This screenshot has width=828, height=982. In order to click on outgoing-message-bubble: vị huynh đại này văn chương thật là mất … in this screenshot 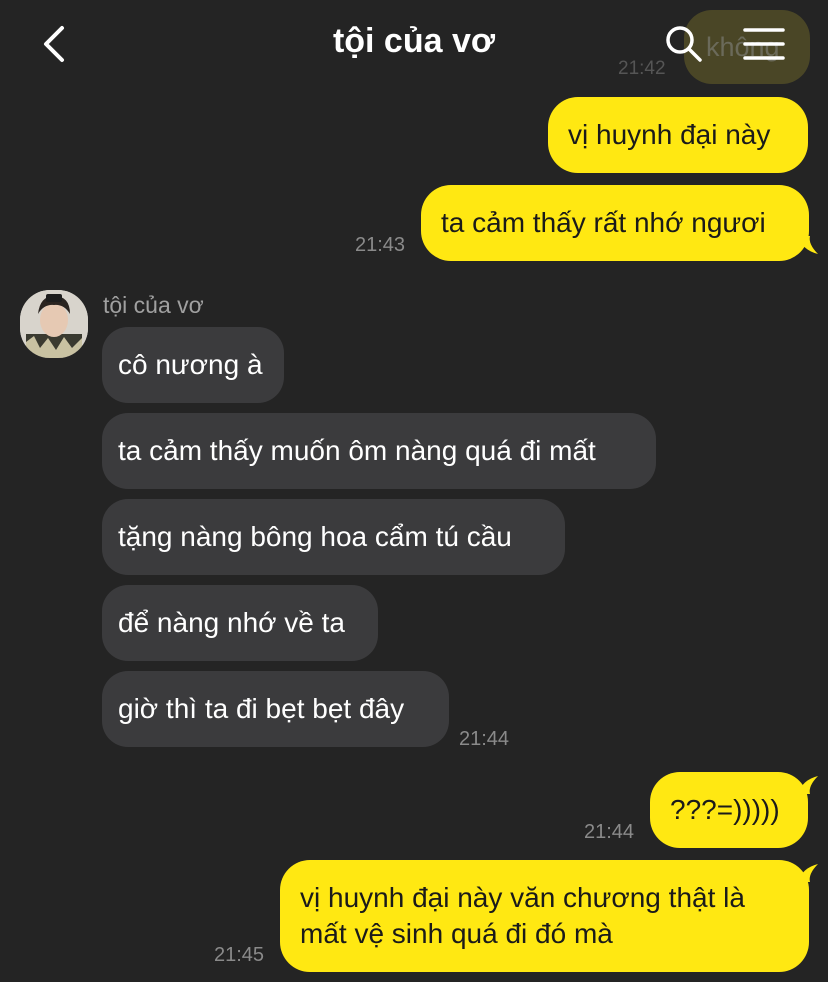, I will do `click(544, 916)`.